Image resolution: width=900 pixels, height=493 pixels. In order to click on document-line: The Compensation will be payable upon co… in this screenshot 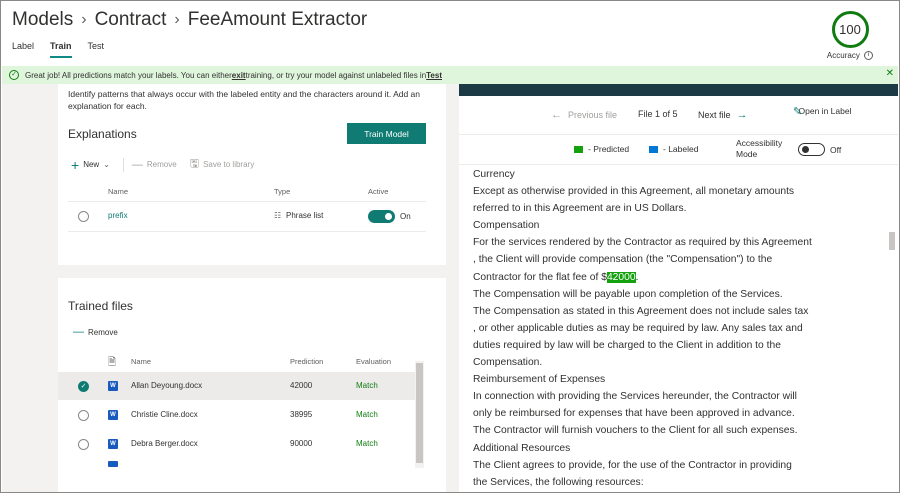, I will do `click(628, 294)`.